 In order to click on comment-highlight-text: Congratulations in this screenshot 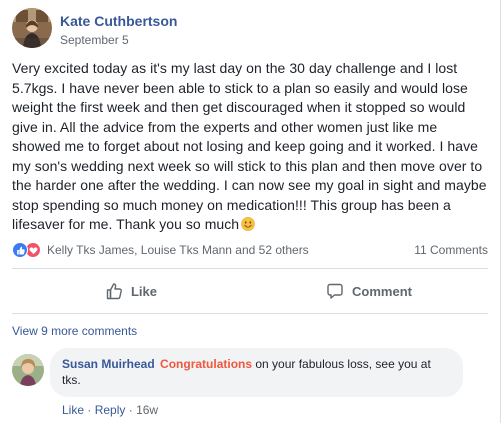, I will do `click(206, 364)`.